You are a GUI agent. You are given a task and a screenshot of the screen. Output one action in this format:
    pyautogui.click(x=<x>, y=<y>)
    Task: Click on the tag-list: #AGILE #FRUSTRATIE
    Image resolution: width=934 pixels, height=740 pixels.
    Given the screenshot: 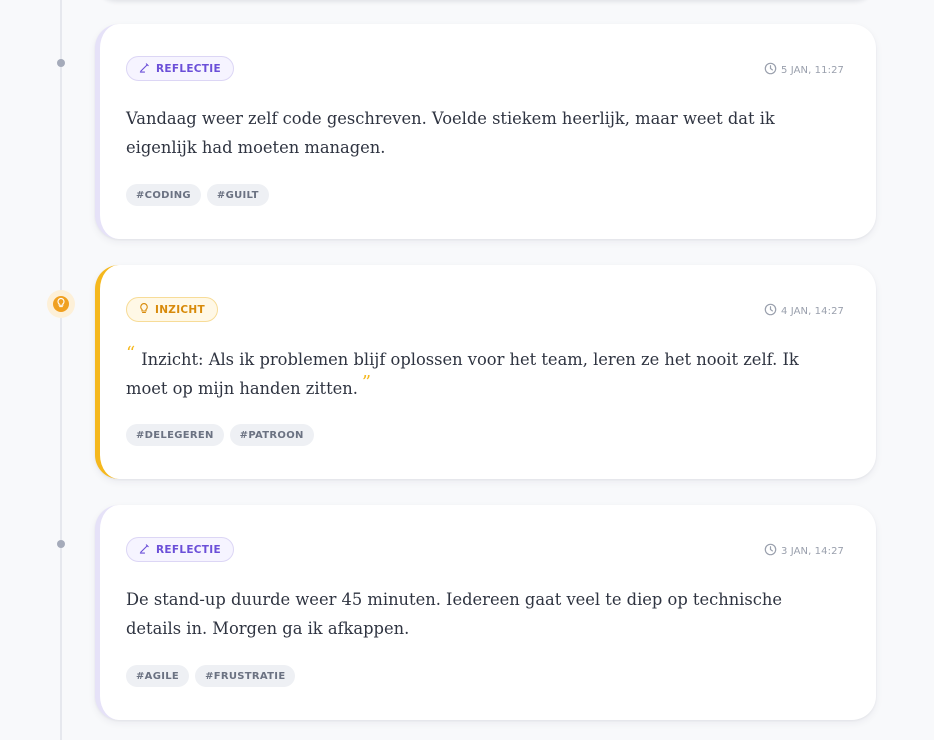 What is the action you would take?
    pyautogui.click(x=211, y=676)
    